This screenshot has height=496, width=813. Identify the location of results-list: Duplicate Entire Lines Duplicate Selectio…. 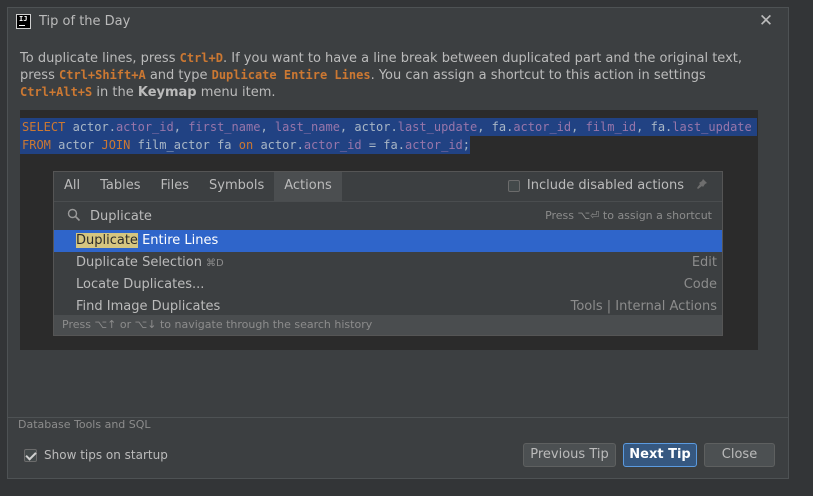
(388, 274).